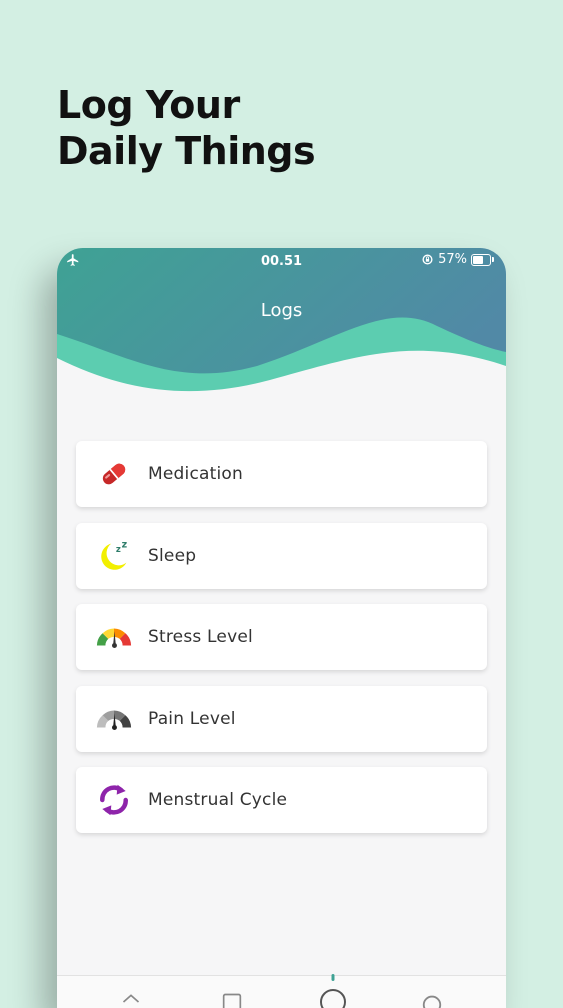  I want to click on page-title: Logs, so click(281, 310).